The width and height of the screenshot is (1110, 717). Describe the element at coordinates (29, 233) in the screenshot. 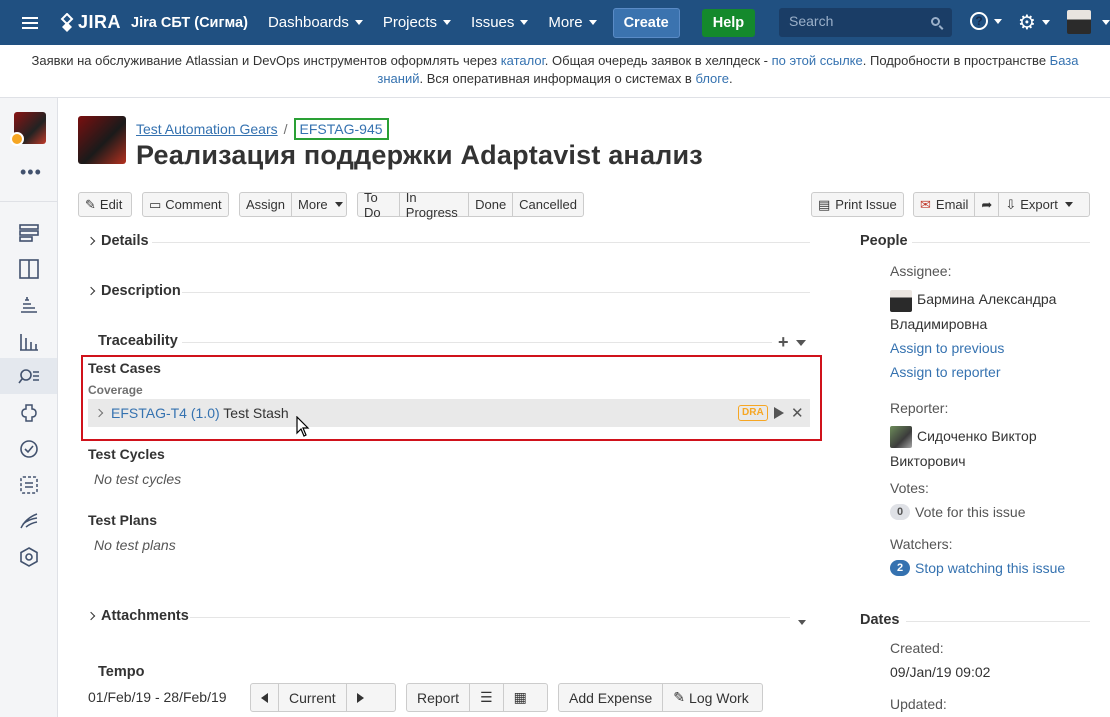

I see `backlog-icon` at that location.